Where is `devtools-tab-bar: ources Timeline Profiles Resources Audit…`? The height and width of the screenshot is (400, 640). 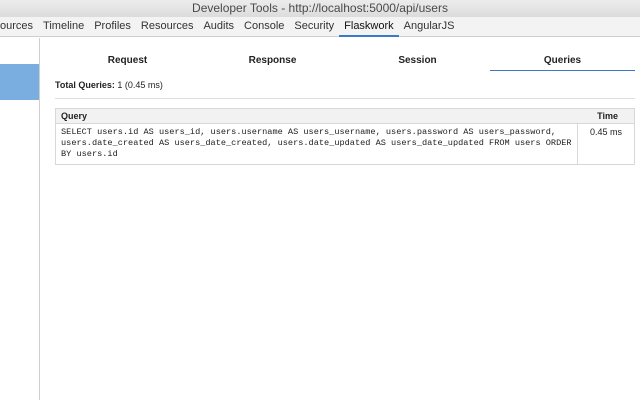 devtools-tab-bar: ources Timeline Profiles Resources Audit… is located at coordinates (320, 27).